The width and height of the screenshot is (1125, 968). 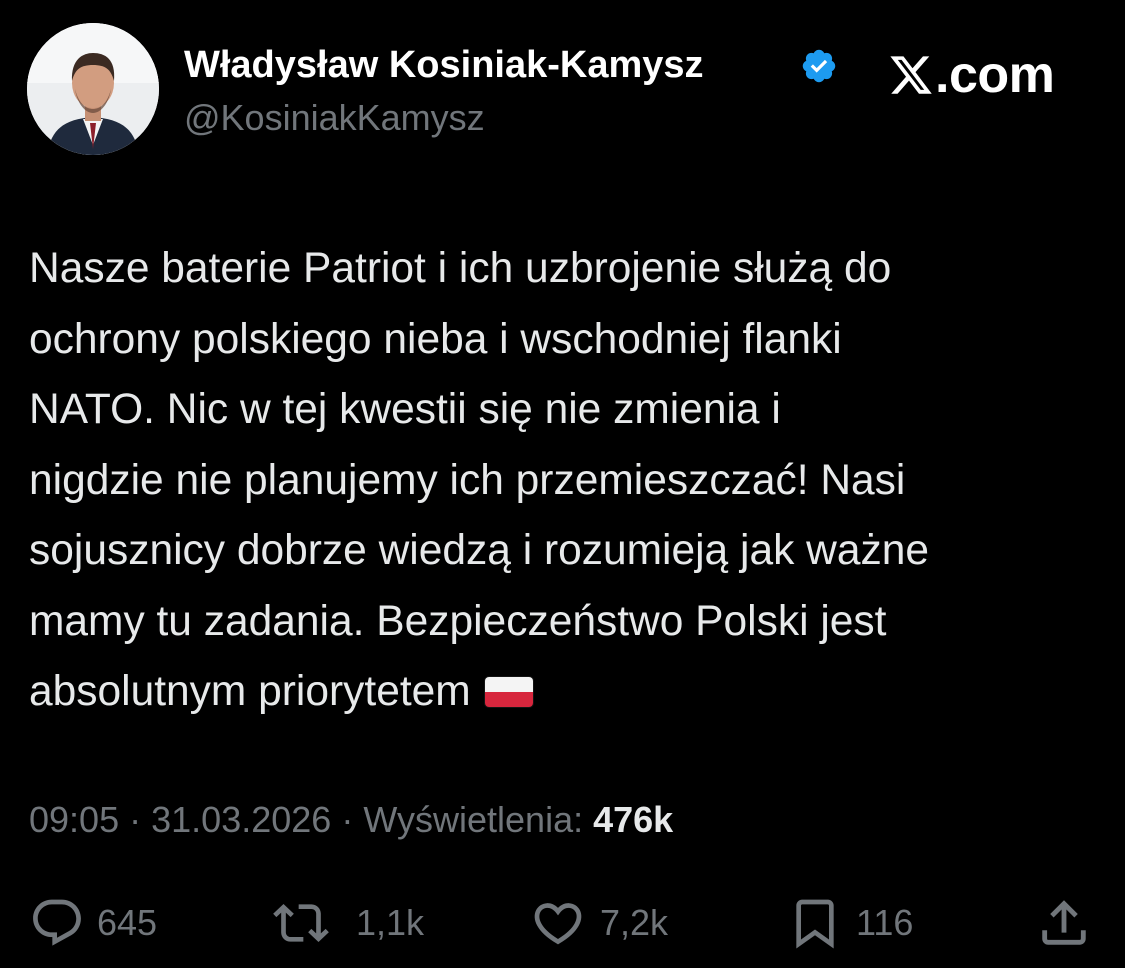 I want to click on avatar-photo, so click(x=93, y=89).